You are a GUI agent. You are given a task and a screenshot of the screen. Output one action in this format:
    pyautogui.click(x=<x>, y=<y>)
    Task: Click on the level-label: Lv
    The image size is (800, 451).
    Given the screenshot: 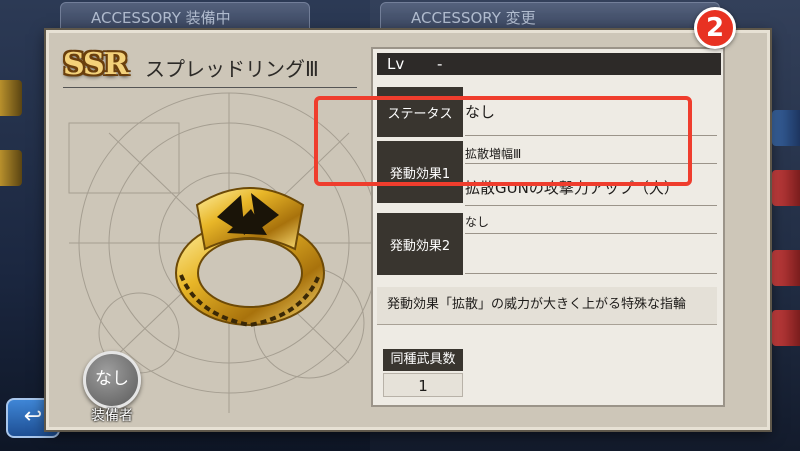 What is the action you would take?
    pyautogui.click(x=396, y=64)
    